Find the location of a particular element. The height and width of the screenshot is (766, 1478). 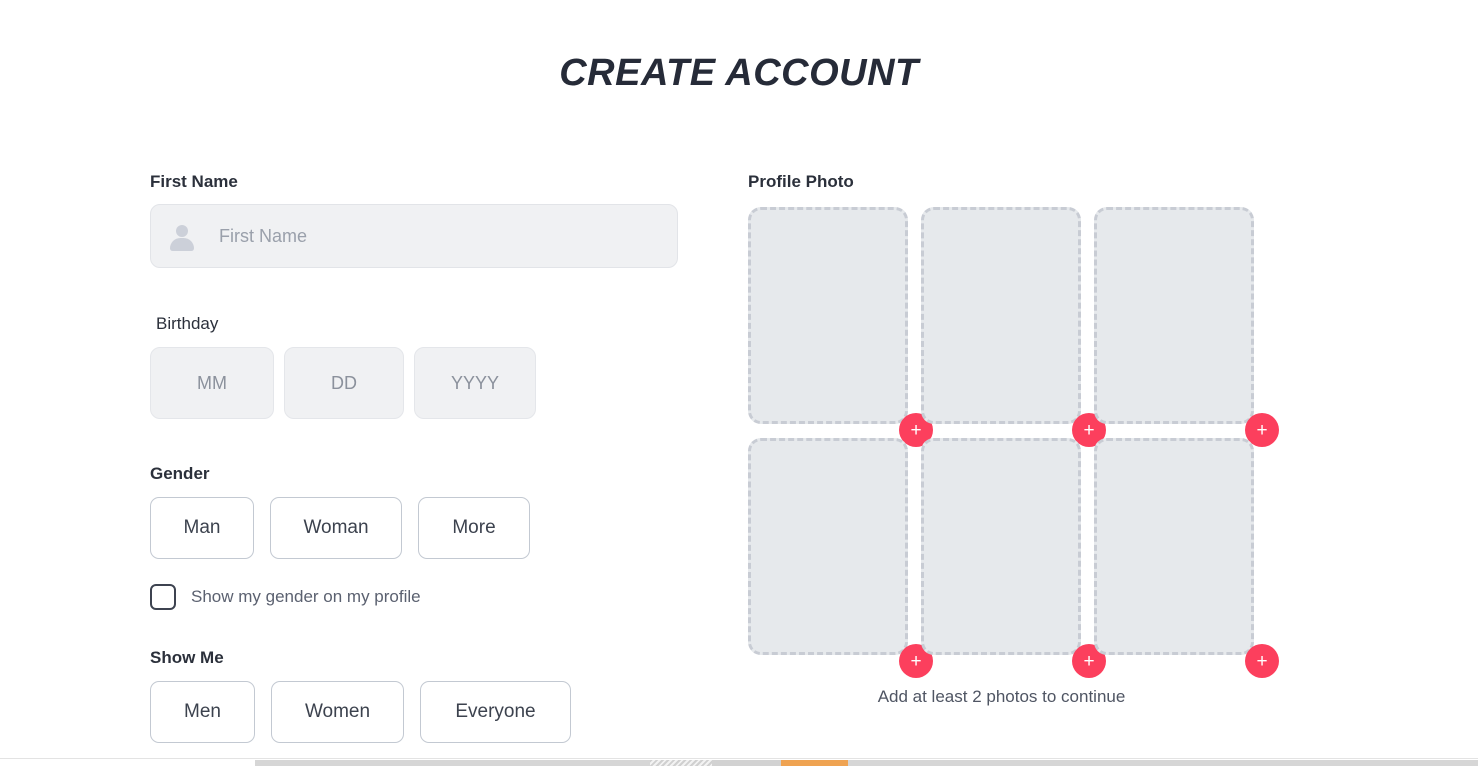

person-icon is located at coordinates (182, 237).